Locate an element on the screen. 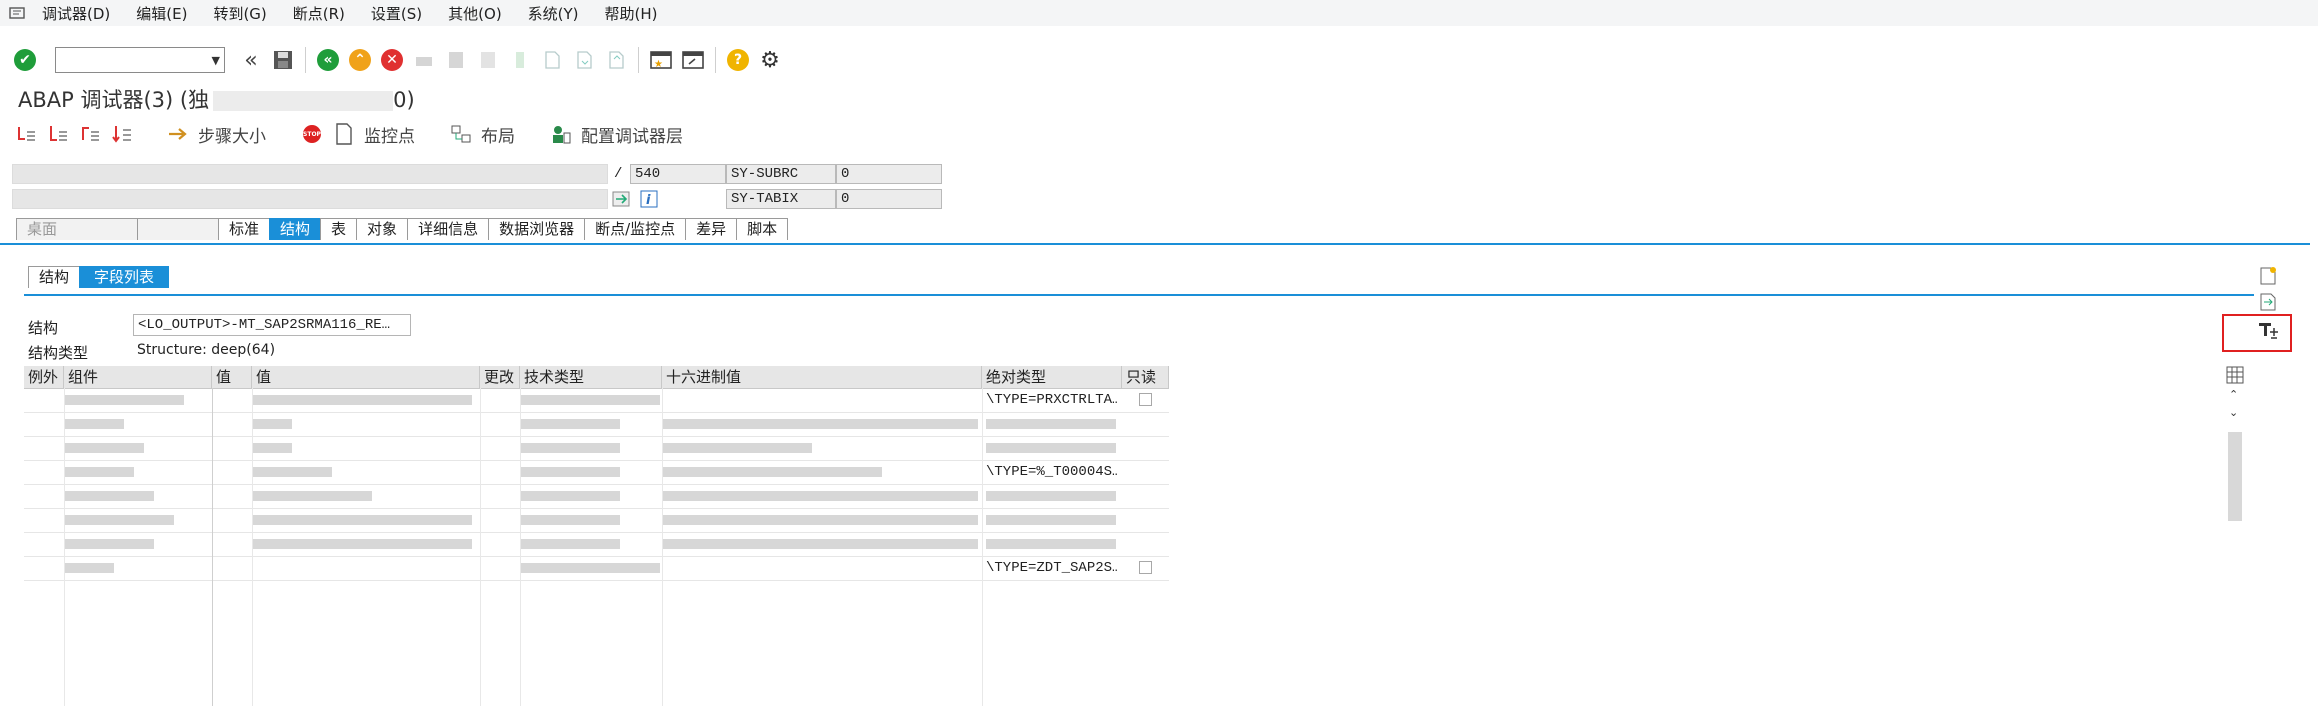 The image size is (2318, 709). main-tabs: 桌面 标准 结构 表 对象 详细信息 数据浏览器 断点/监控点 差异 脚本 is located at coordinates (402, 229).